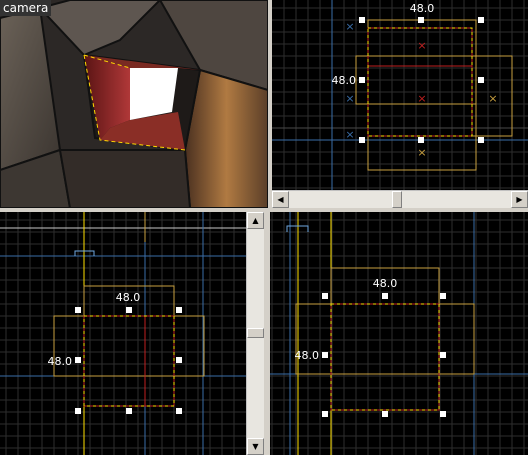 This screenshot has width=528, height=455. Describe the element at coordinates (128, 297) in the screenshot. I see `front-width-label: 48.0` at that location.